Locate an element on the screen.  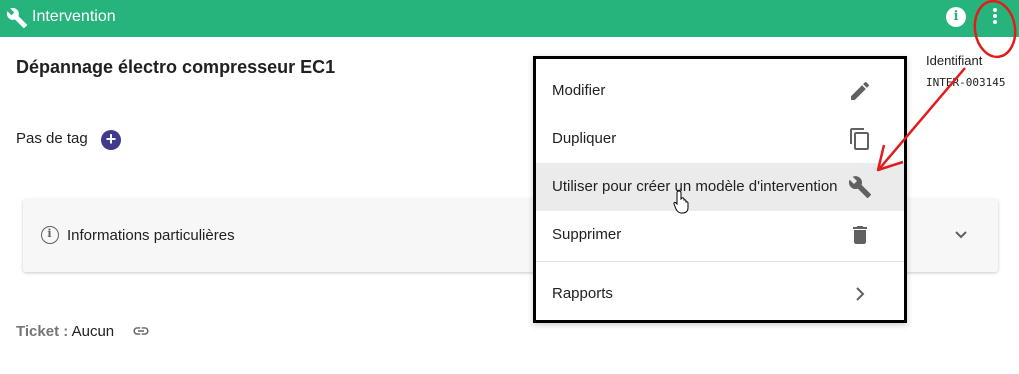
link-icon is located at coordinates (141, 331).